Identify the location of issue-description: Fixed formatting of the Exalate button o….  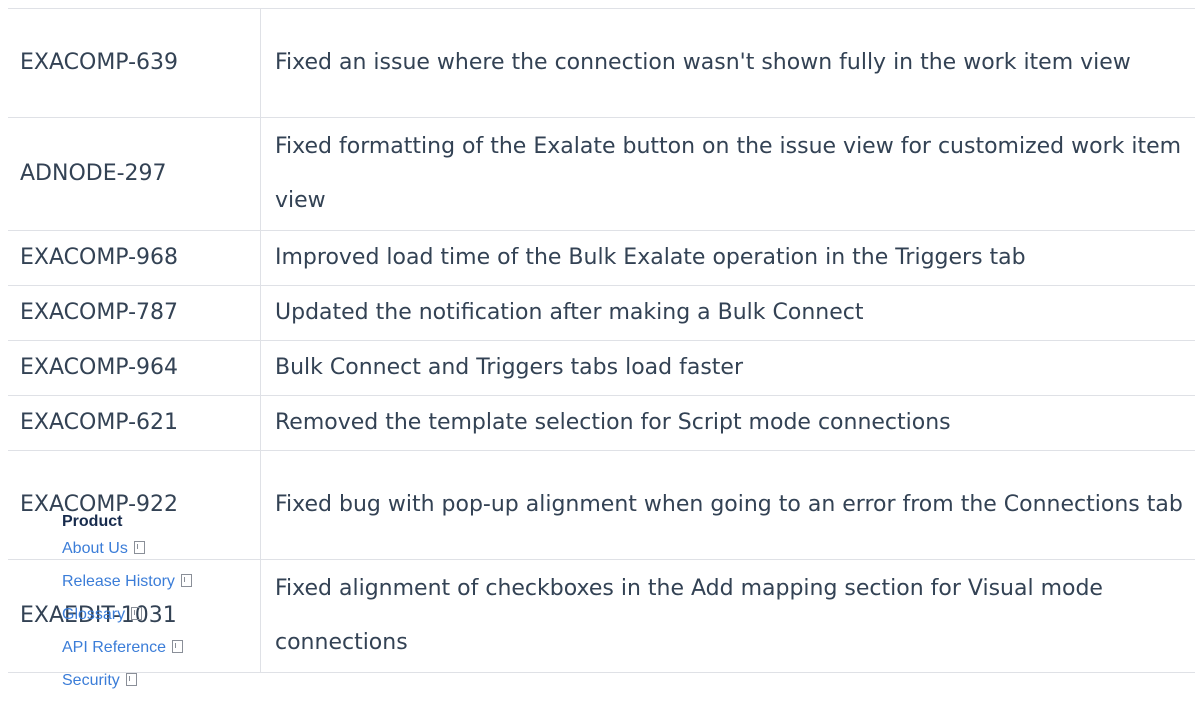
(727, 174).